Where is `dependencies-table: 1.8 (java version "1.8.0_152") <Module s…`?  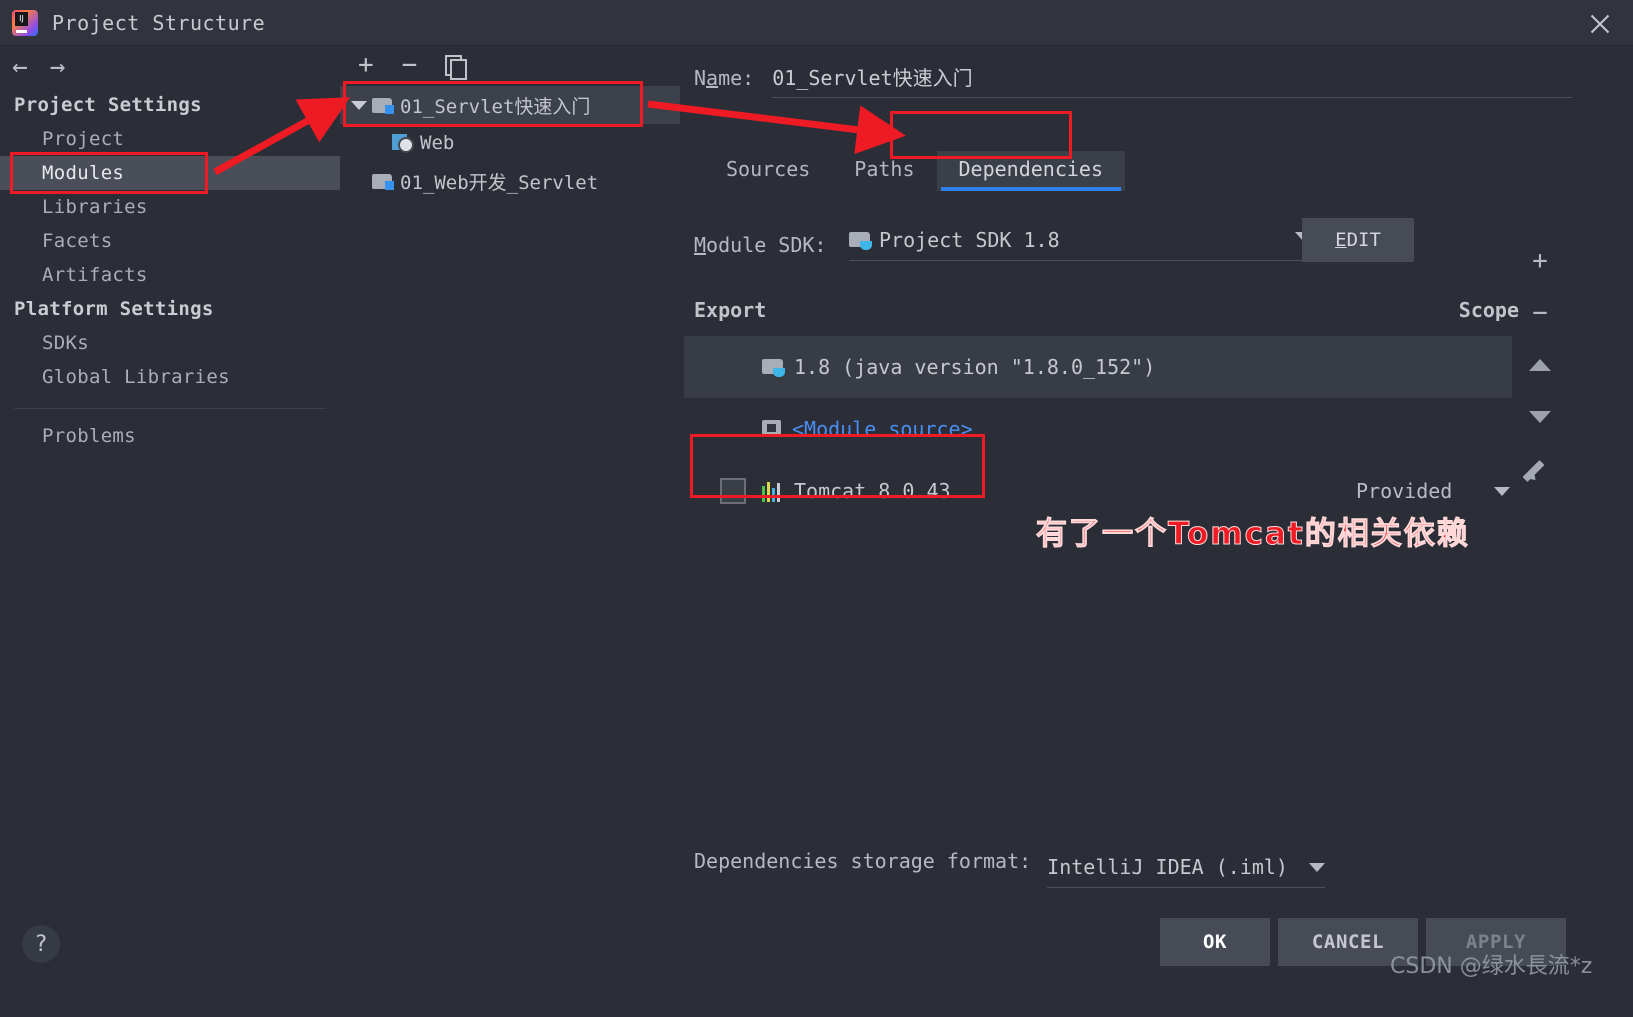 dependencies-table: 1.8 (java version "1.8.0_152") <Module s… is located at coordinates (1098, 429).